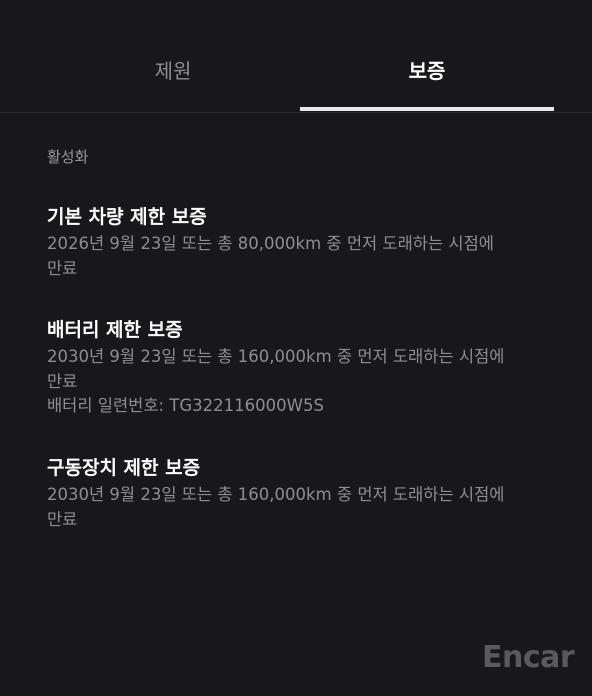 Image resolution: width=592 pixels, height=696 pixels. What do you see at coordinates (68, 157) in the screenshot?
I see `status-label: 활성화` at bounding box center [68, 157].